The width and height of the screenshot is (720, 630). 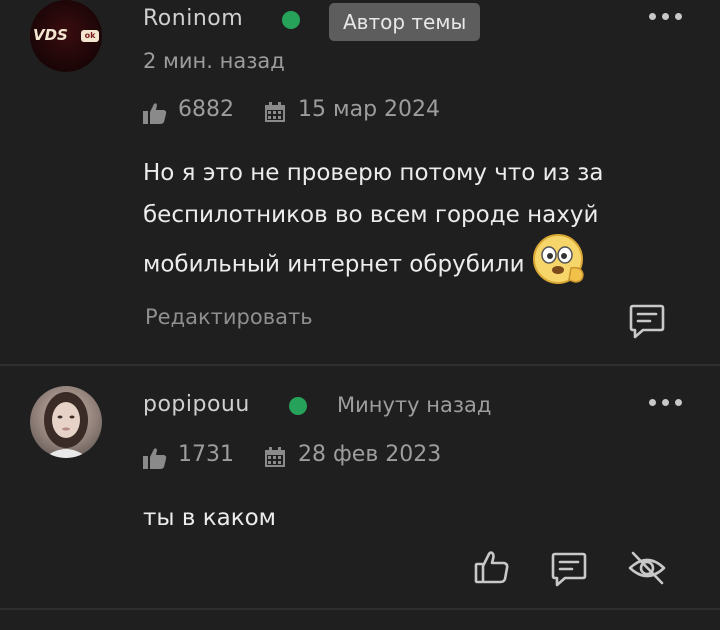 What do you see at coordinates (370, 454) in the screenshot?
I see `post-date: 28 фев 2023` at bounding box center [370, 454].